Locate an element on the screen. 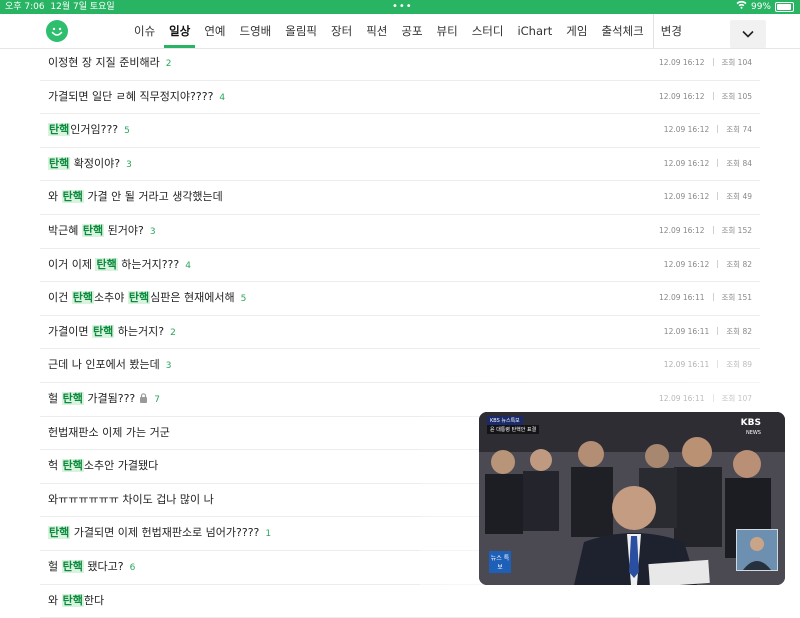 Image resolution: width=800 pixels, height=618 pixels. post-title: 헐 탄핵 가결됨???7 is located at coordinates (104, 399).